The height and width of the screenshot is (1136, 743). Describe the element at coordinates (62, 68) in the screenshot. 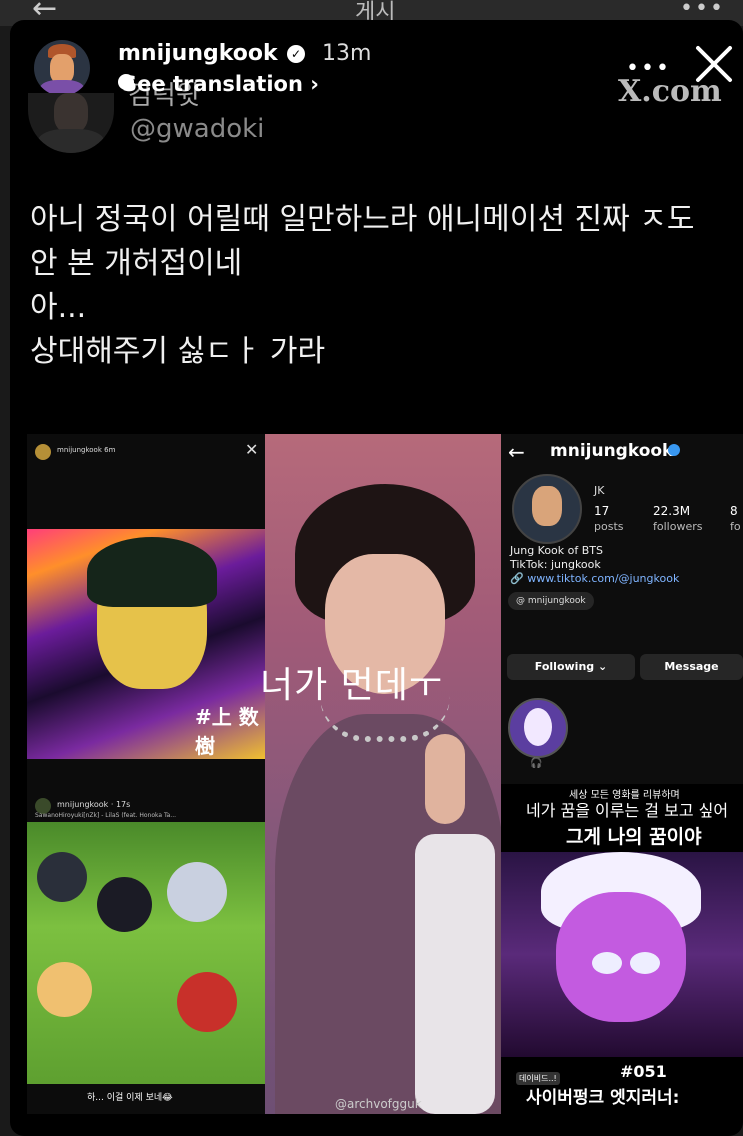

I see `story-avatar` at that location.